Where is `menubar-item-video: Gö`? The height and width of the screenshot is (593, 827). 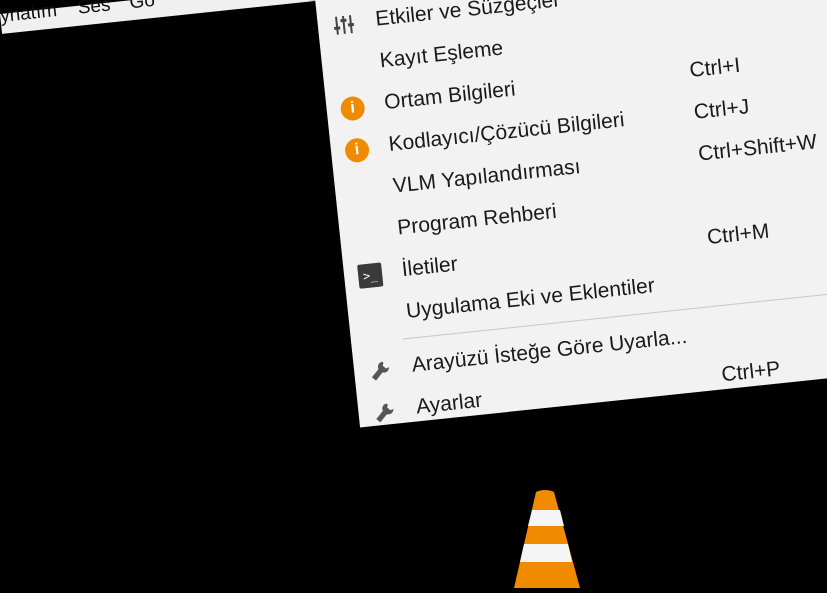
menubar-item-video: Gö is located at coordinates (142, 7).